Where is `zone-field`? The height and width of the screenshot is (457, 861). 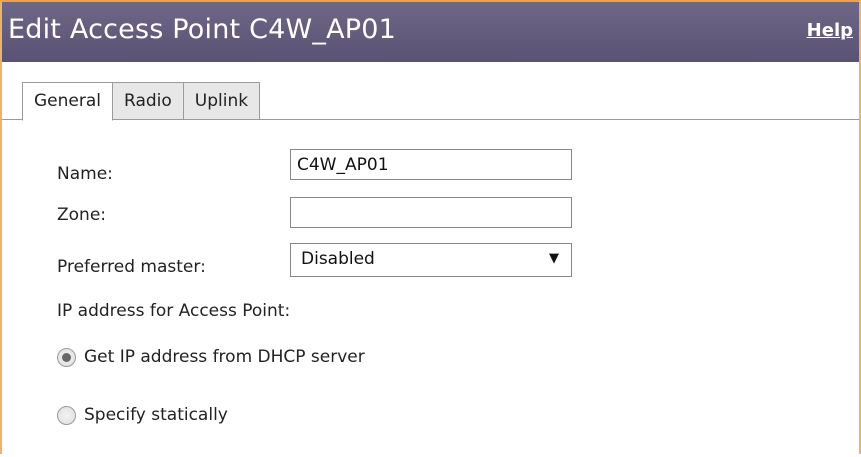 zone-field is located at coordinates (431, 212).